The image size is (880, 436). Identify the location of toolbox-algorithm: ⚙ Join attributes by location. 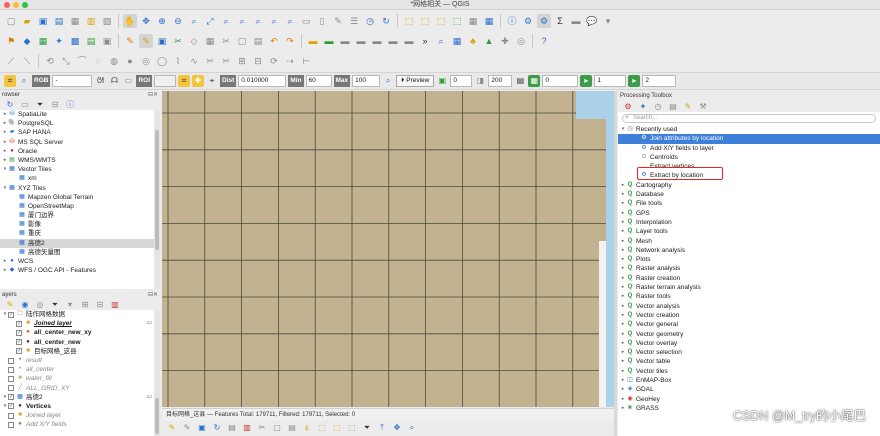
(749, 139).